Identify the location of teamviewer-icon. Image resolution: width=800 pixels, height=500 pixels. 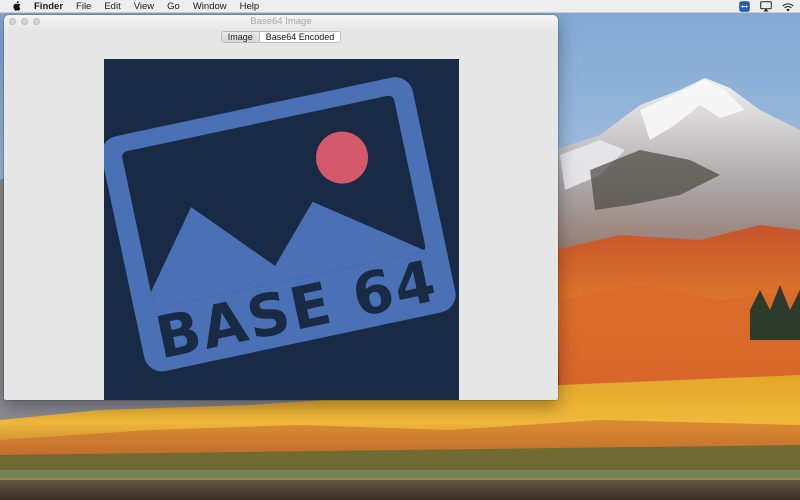
(744, 6).